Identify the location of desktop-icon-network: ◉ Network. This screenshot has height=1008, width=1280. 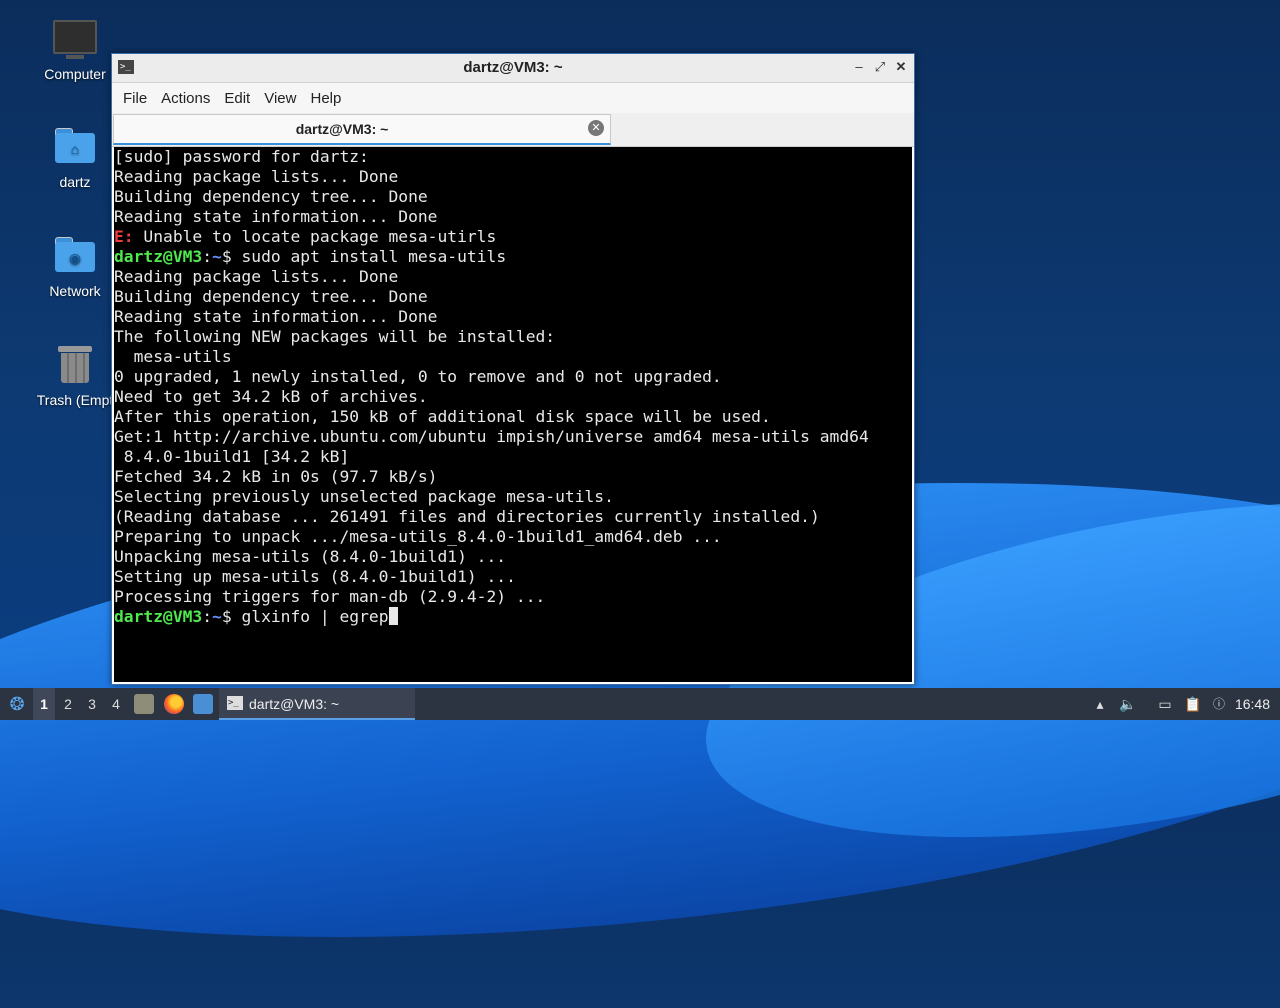
(75, 268).